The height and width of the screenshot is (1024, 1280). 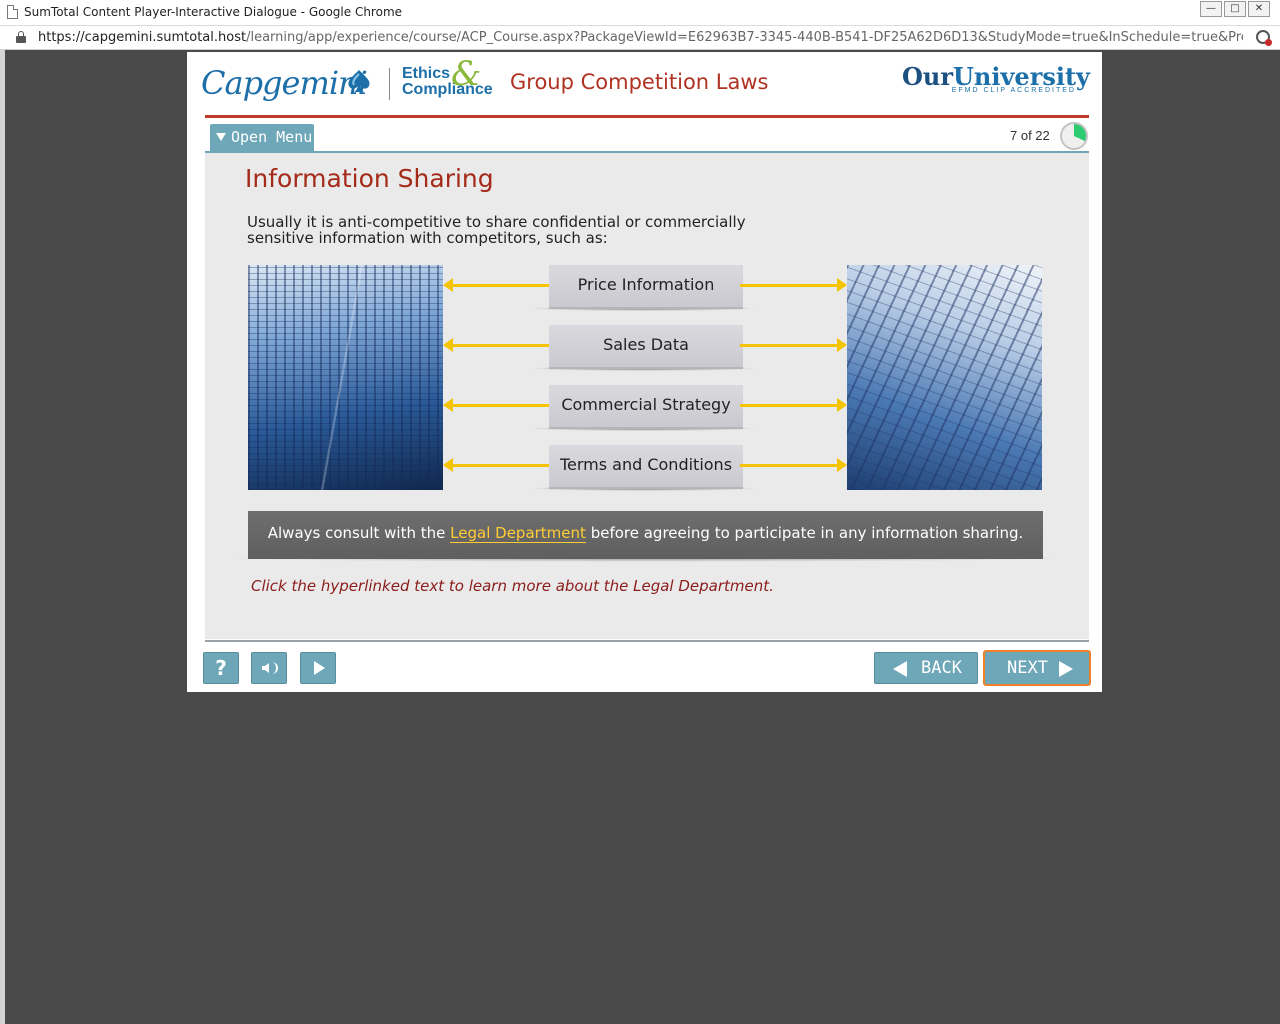 I want to click on page-counter: 7 of 22, so click(x=1030, y=135).